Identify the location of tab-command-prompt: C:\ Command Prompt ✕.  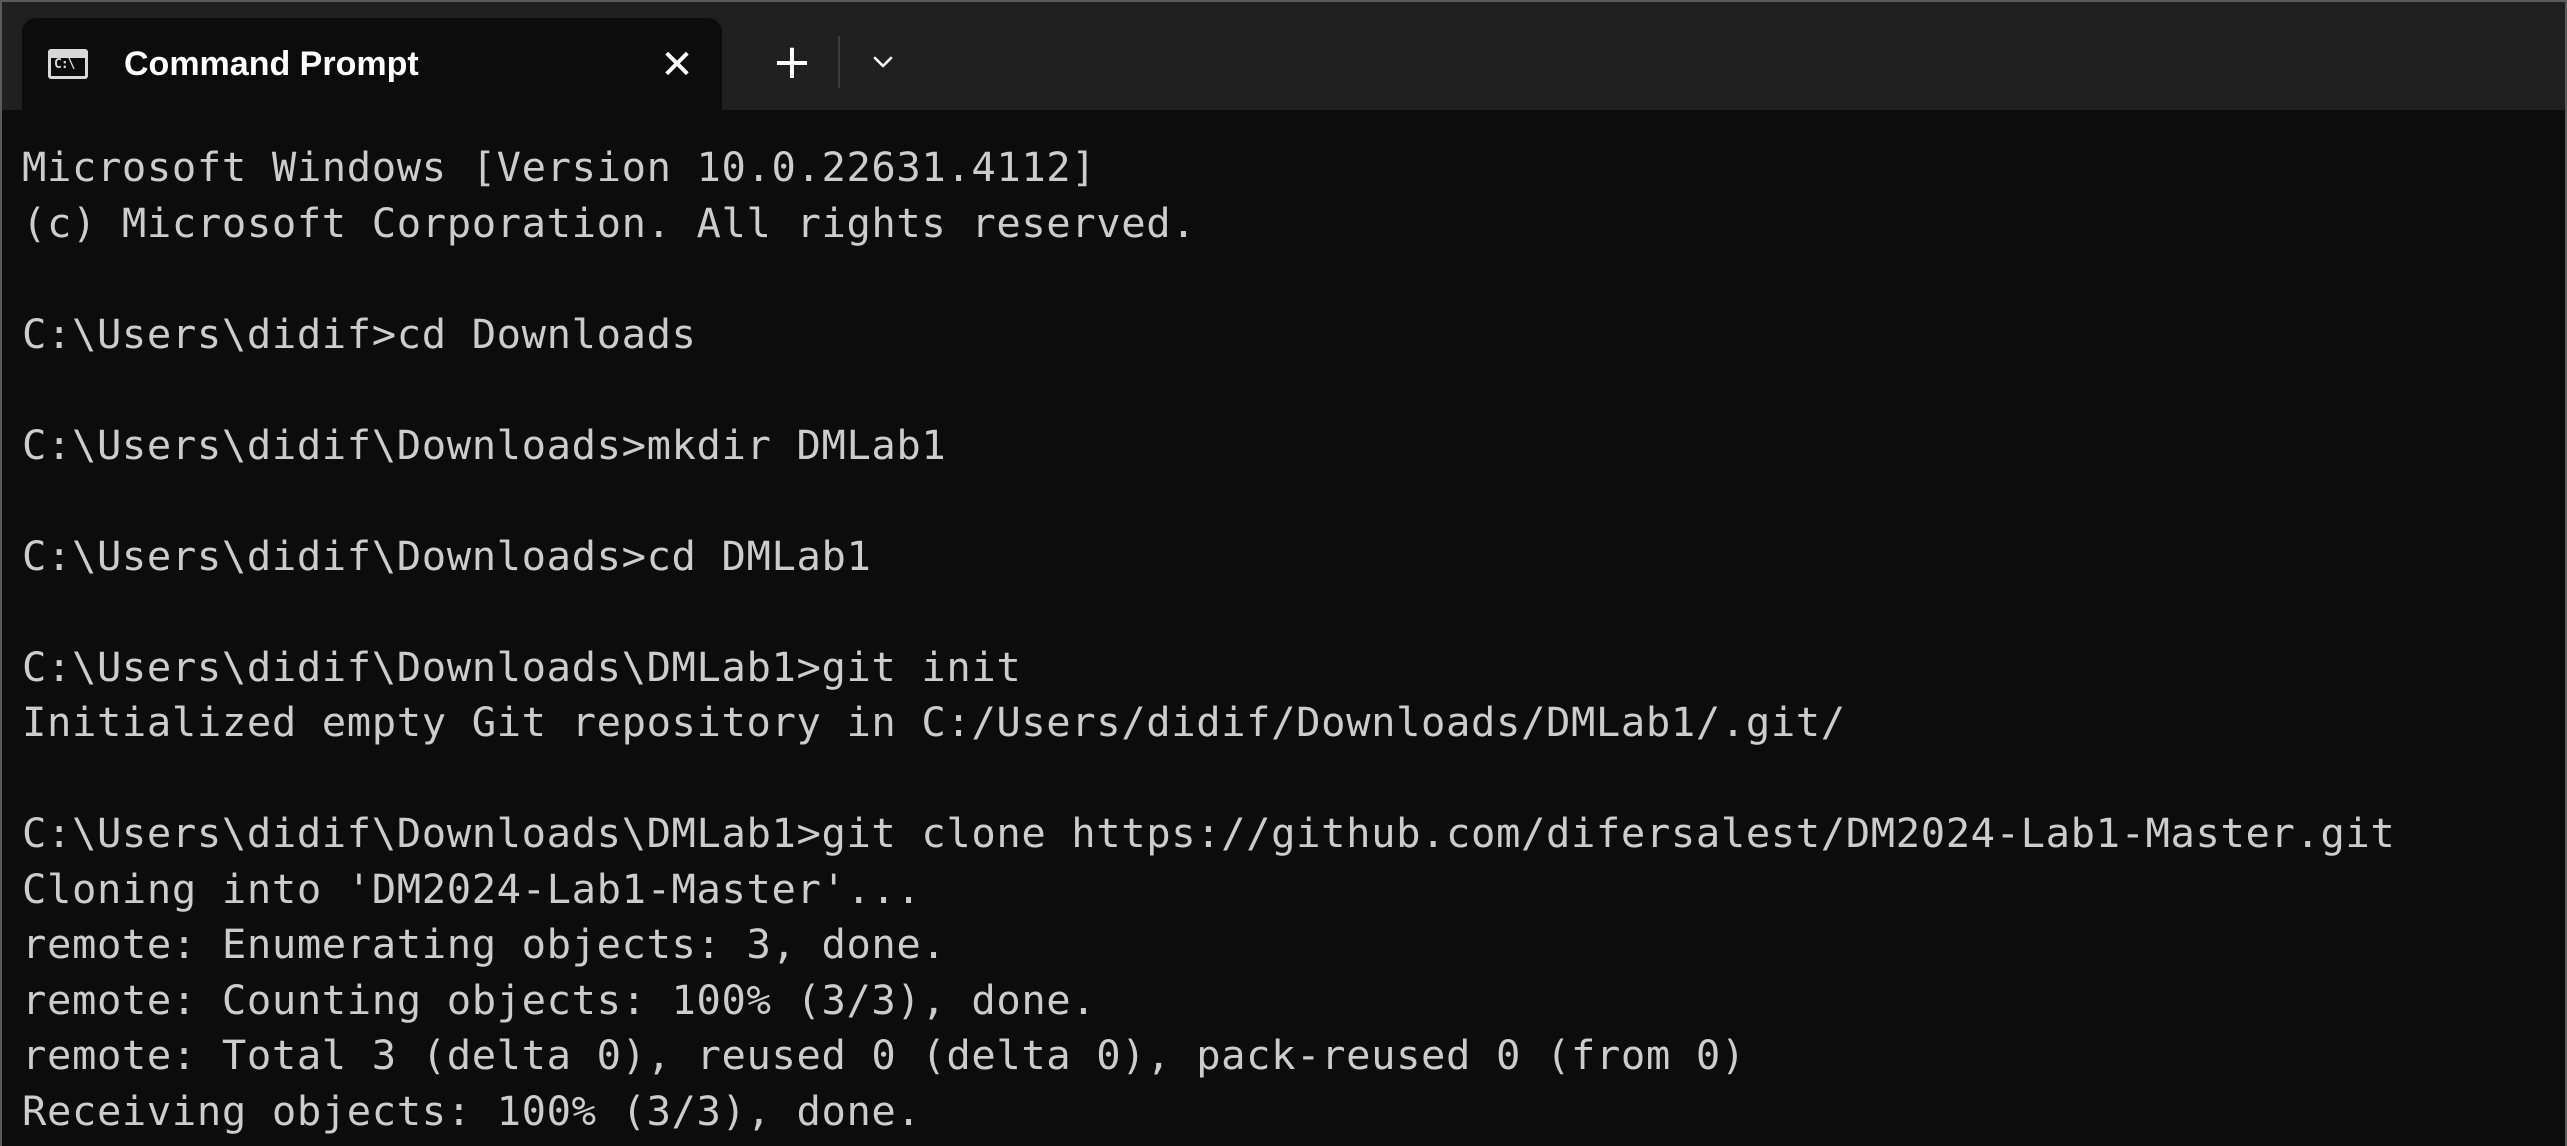
(372, 64).